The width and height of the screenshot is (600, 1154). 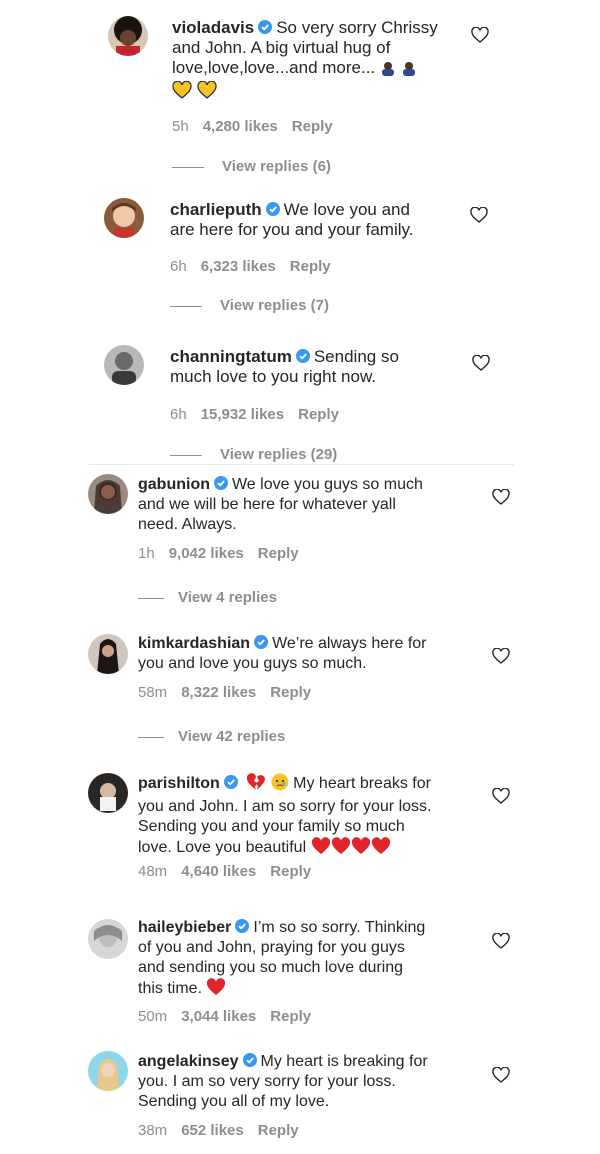 I want to click on view-replies-label: View replies (6), so click(x=276, y=166).